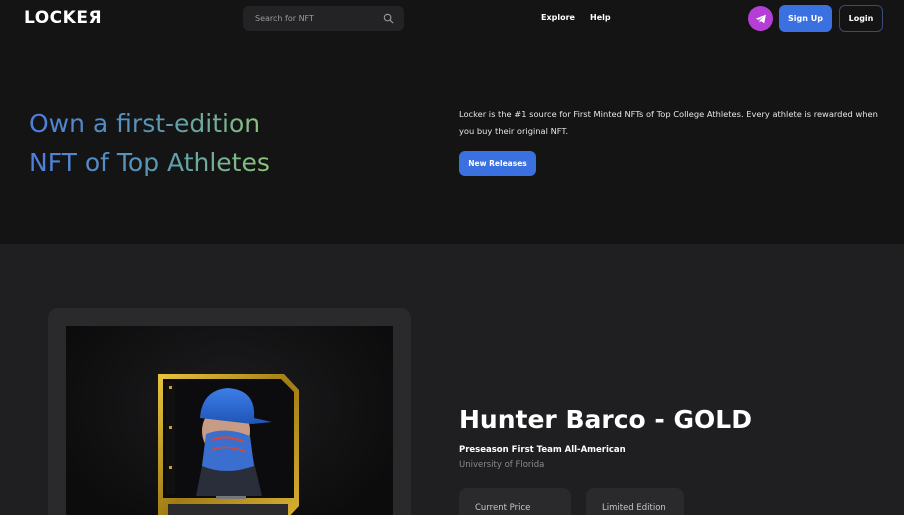 The image size is (904, 515). What do you see at coordinates (63, 18) in the screenshot?
I see `locker-logo: LOCKEЯ` at bounding box center [63, 18].